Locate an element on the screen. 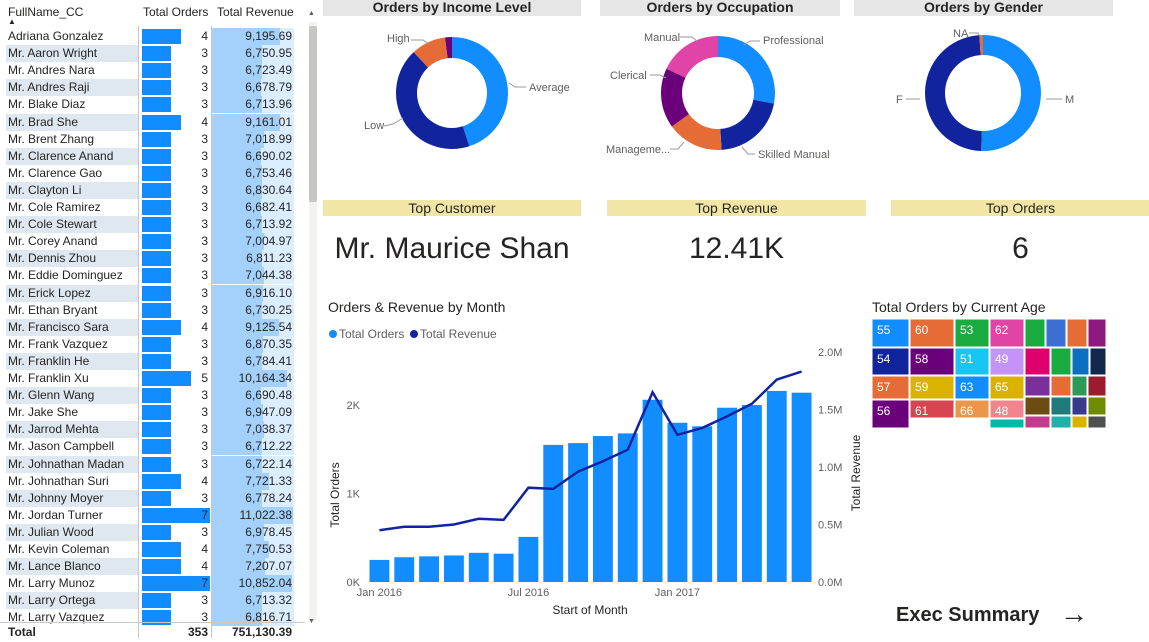 Image resolution: width=1149 pixels, height=642 pixels. arrow-right-icon: → is located at coordinates (1074, 614).